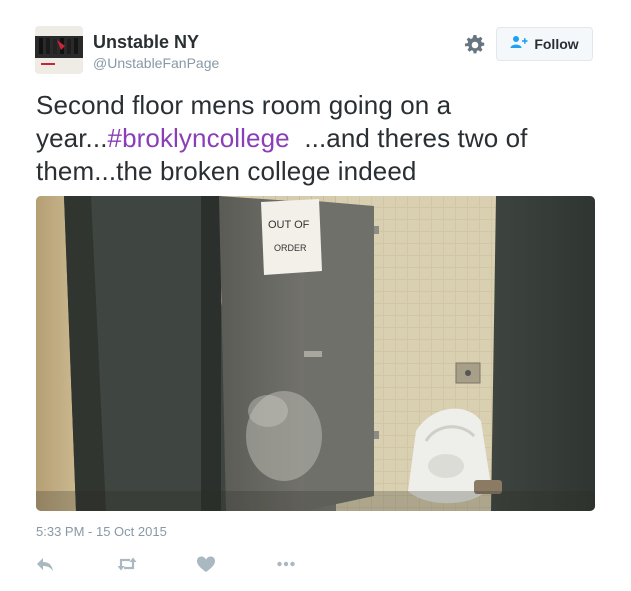 This screenshot has width=631, height=591. I want to click on more-icon, so click(286, 564).